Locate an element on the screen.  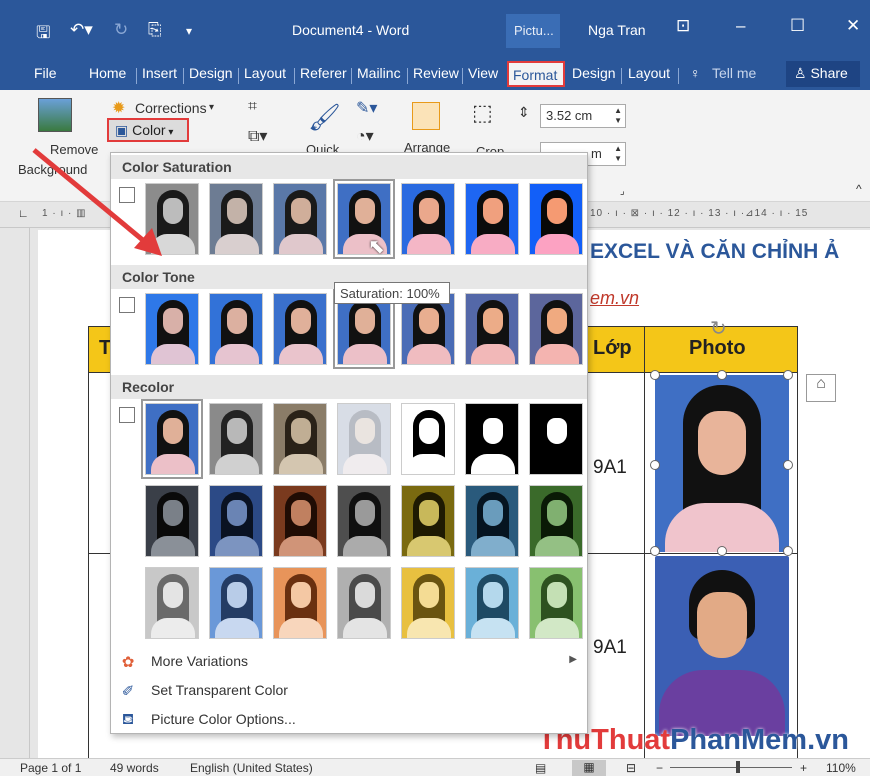
height-input: 3.52 cm ▲ ▼ is located at coordinates (583, 116).